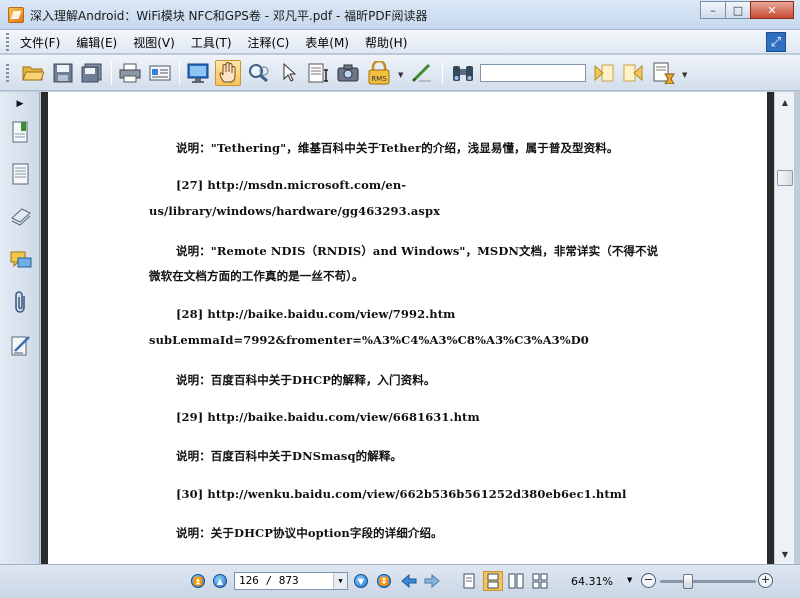 This screenshot has height=598, width=800. I want to click on search-options-icon, so click(664, 73).